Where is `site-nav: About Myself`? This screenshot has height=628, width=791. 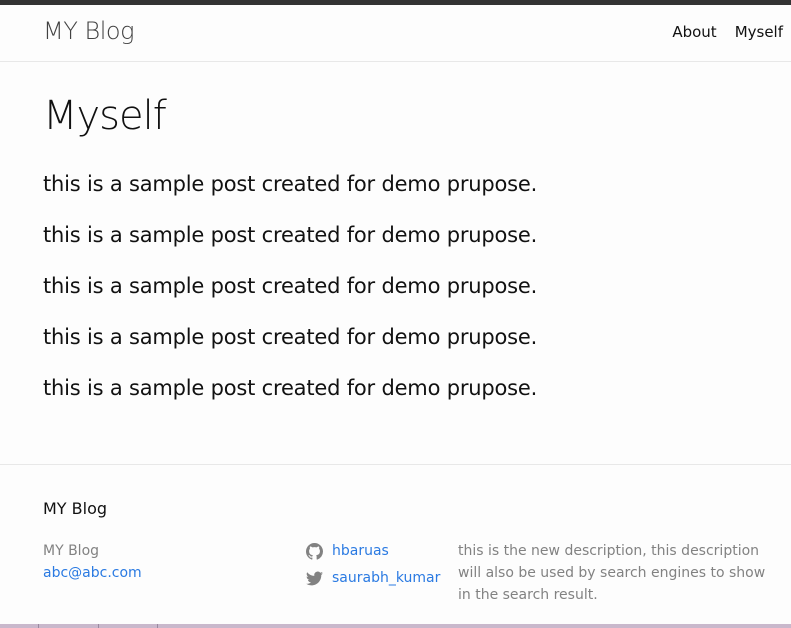 site-nav: About Myself is located at coordinates (727, 32).